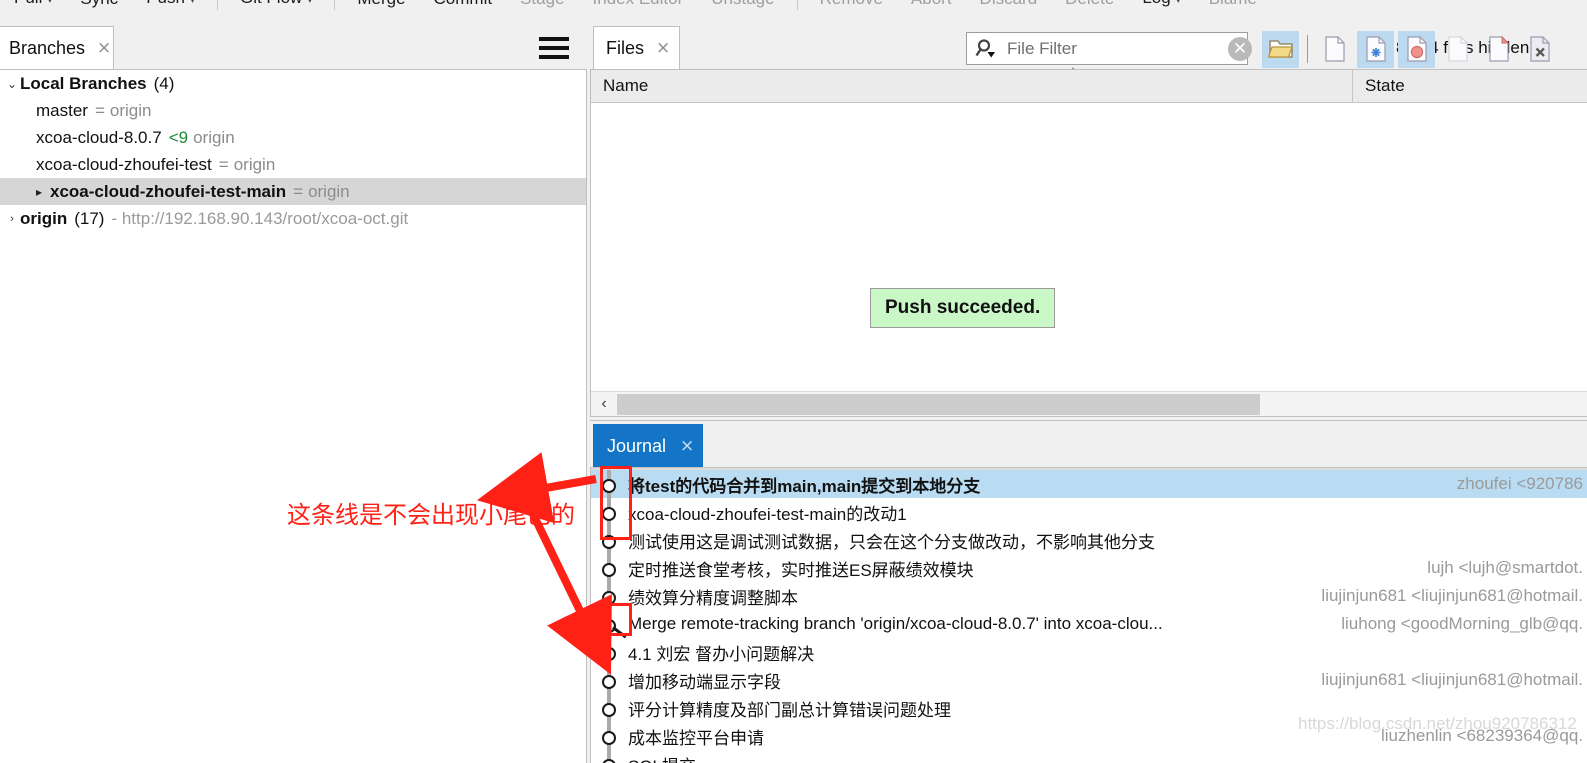 This screenshot has height=763, width=1587. I want to click on toolbar-button-remove: Remove, so click(851, 7).